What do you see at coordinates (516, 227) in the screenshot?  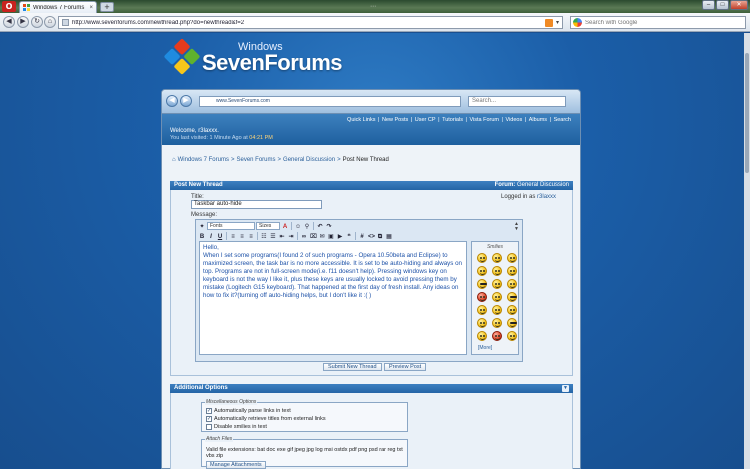 I see `editor-resize-icon: ▲ ▼` at bounding box center [516, 227].